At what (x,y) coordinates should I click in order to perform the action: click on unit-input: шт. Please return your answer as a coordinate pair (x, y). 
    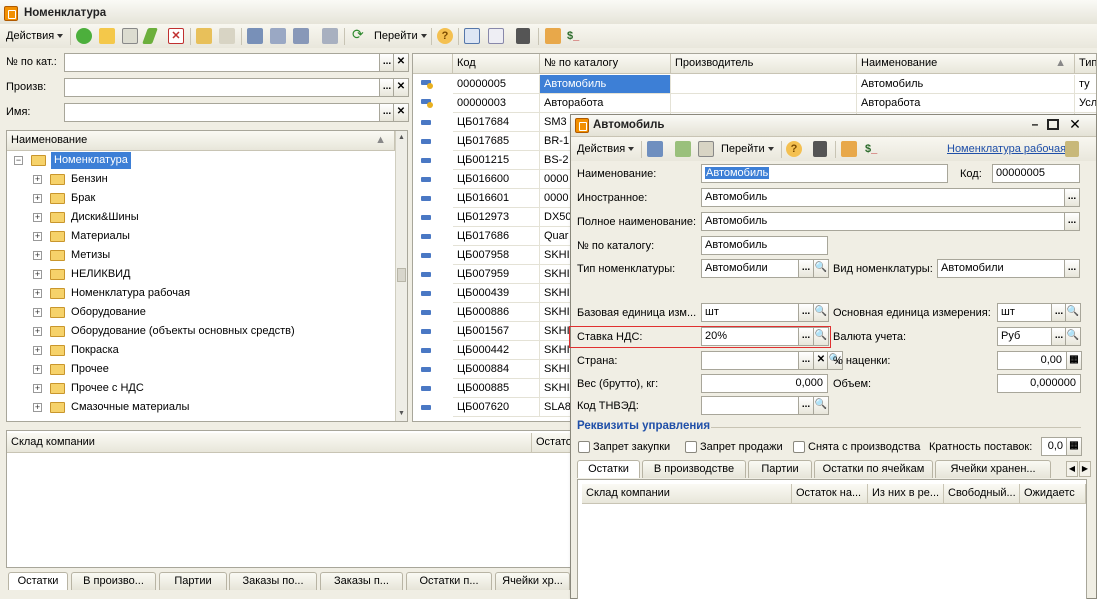
    Looking at the image, I should click on (750, 312).